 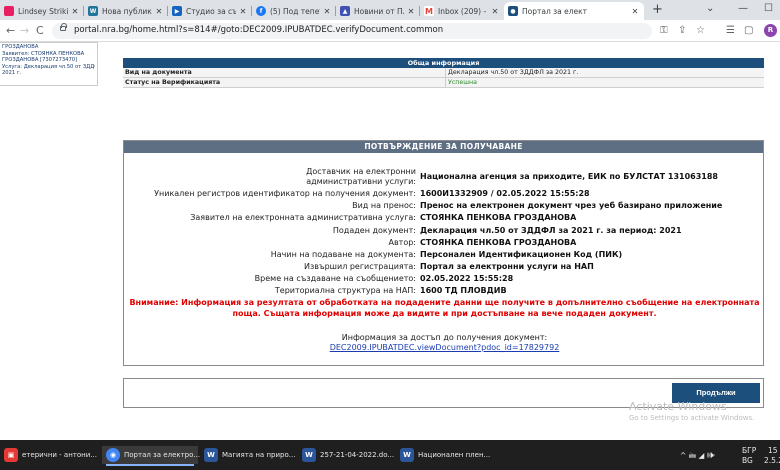 I want to click on minimize-icon: —, so click(x=743, y=9).